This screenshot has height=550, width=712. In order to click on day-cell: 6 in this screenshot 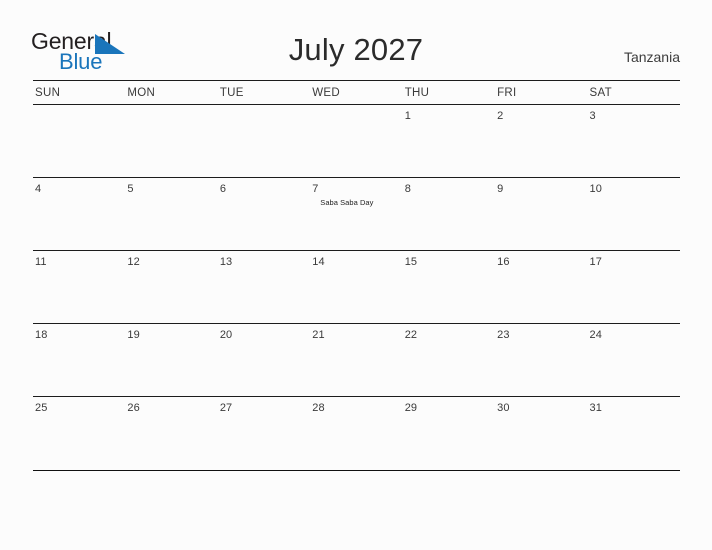, I will do `click(264, 214)`.